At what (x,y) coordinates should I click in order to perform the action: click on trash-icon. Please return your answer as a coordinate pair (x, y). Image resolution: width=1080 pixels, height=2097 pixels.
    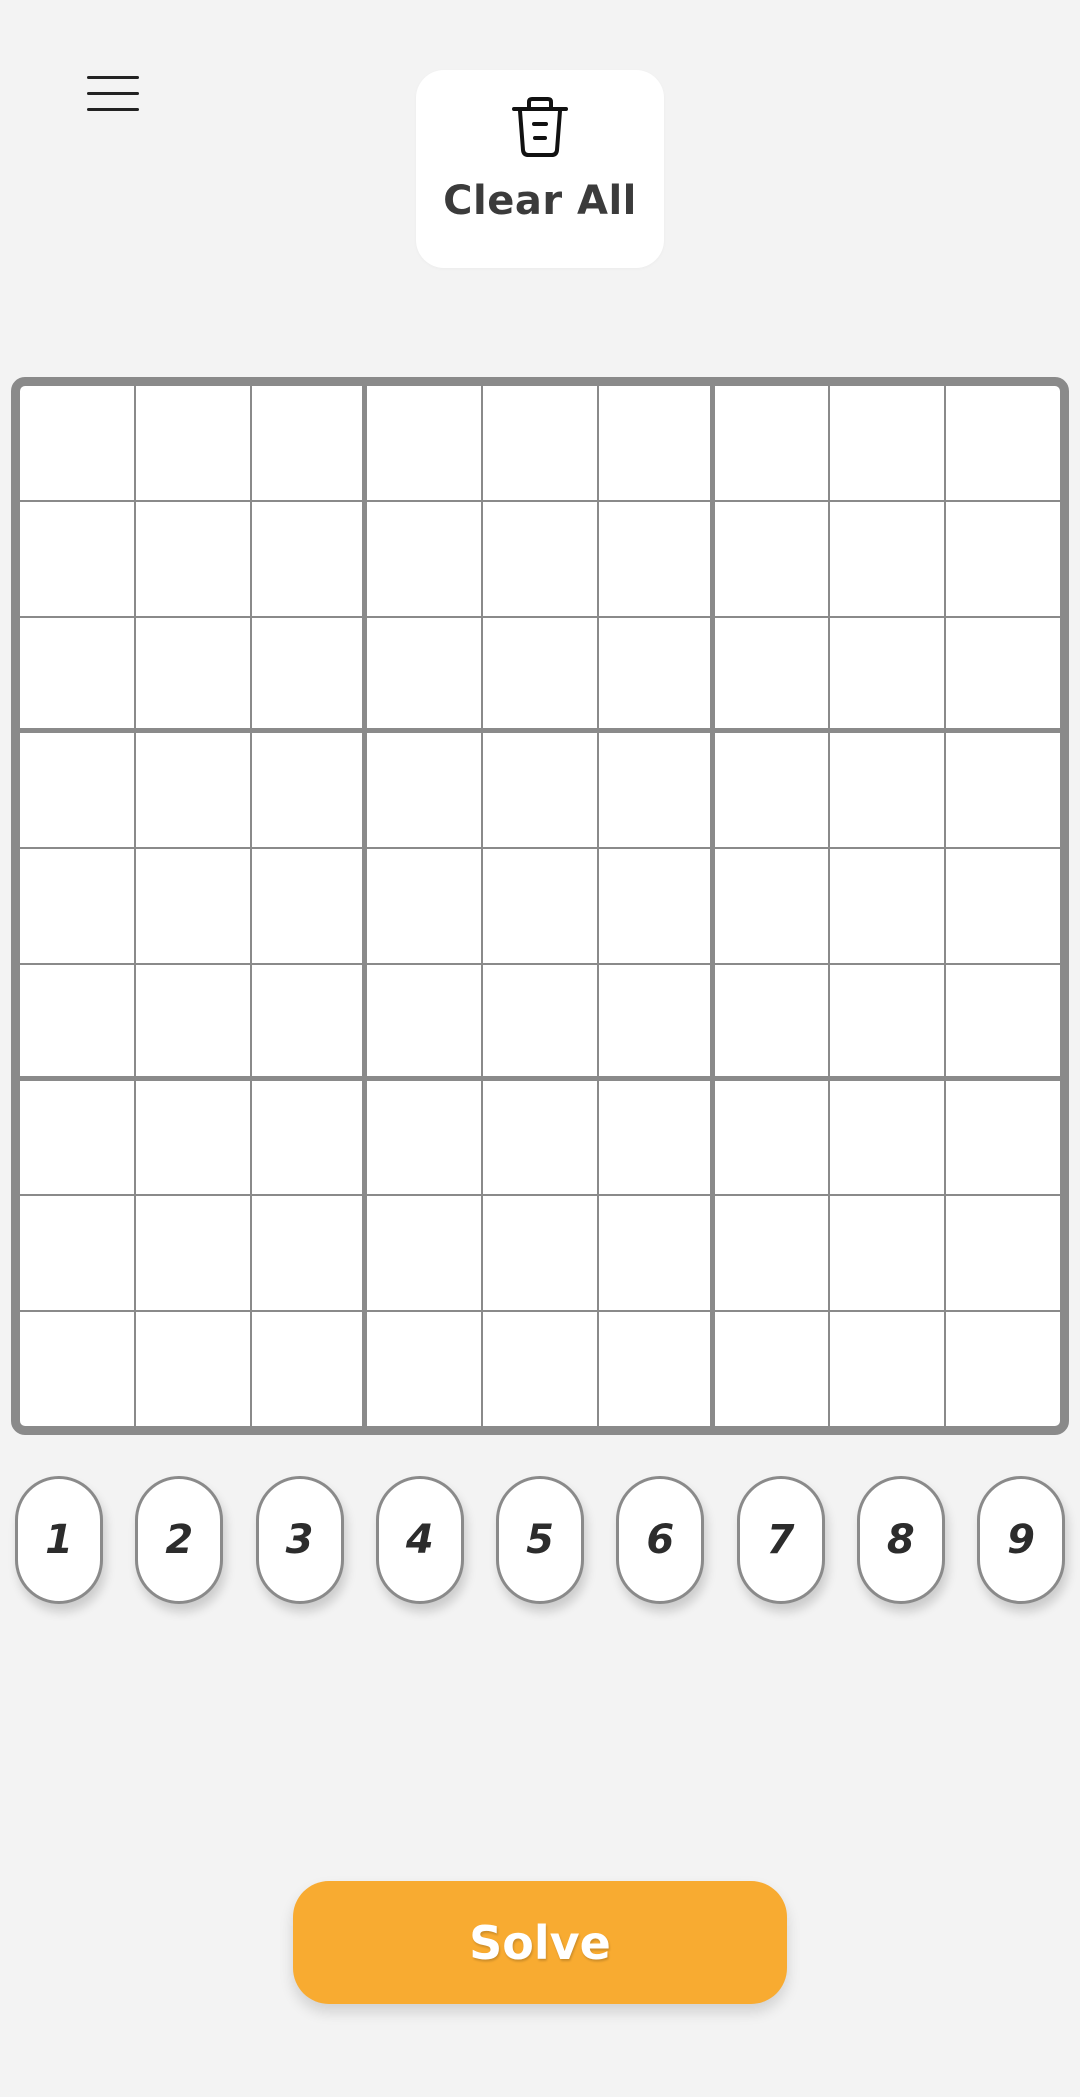
    Looking at the image, I should click on (540, 127).